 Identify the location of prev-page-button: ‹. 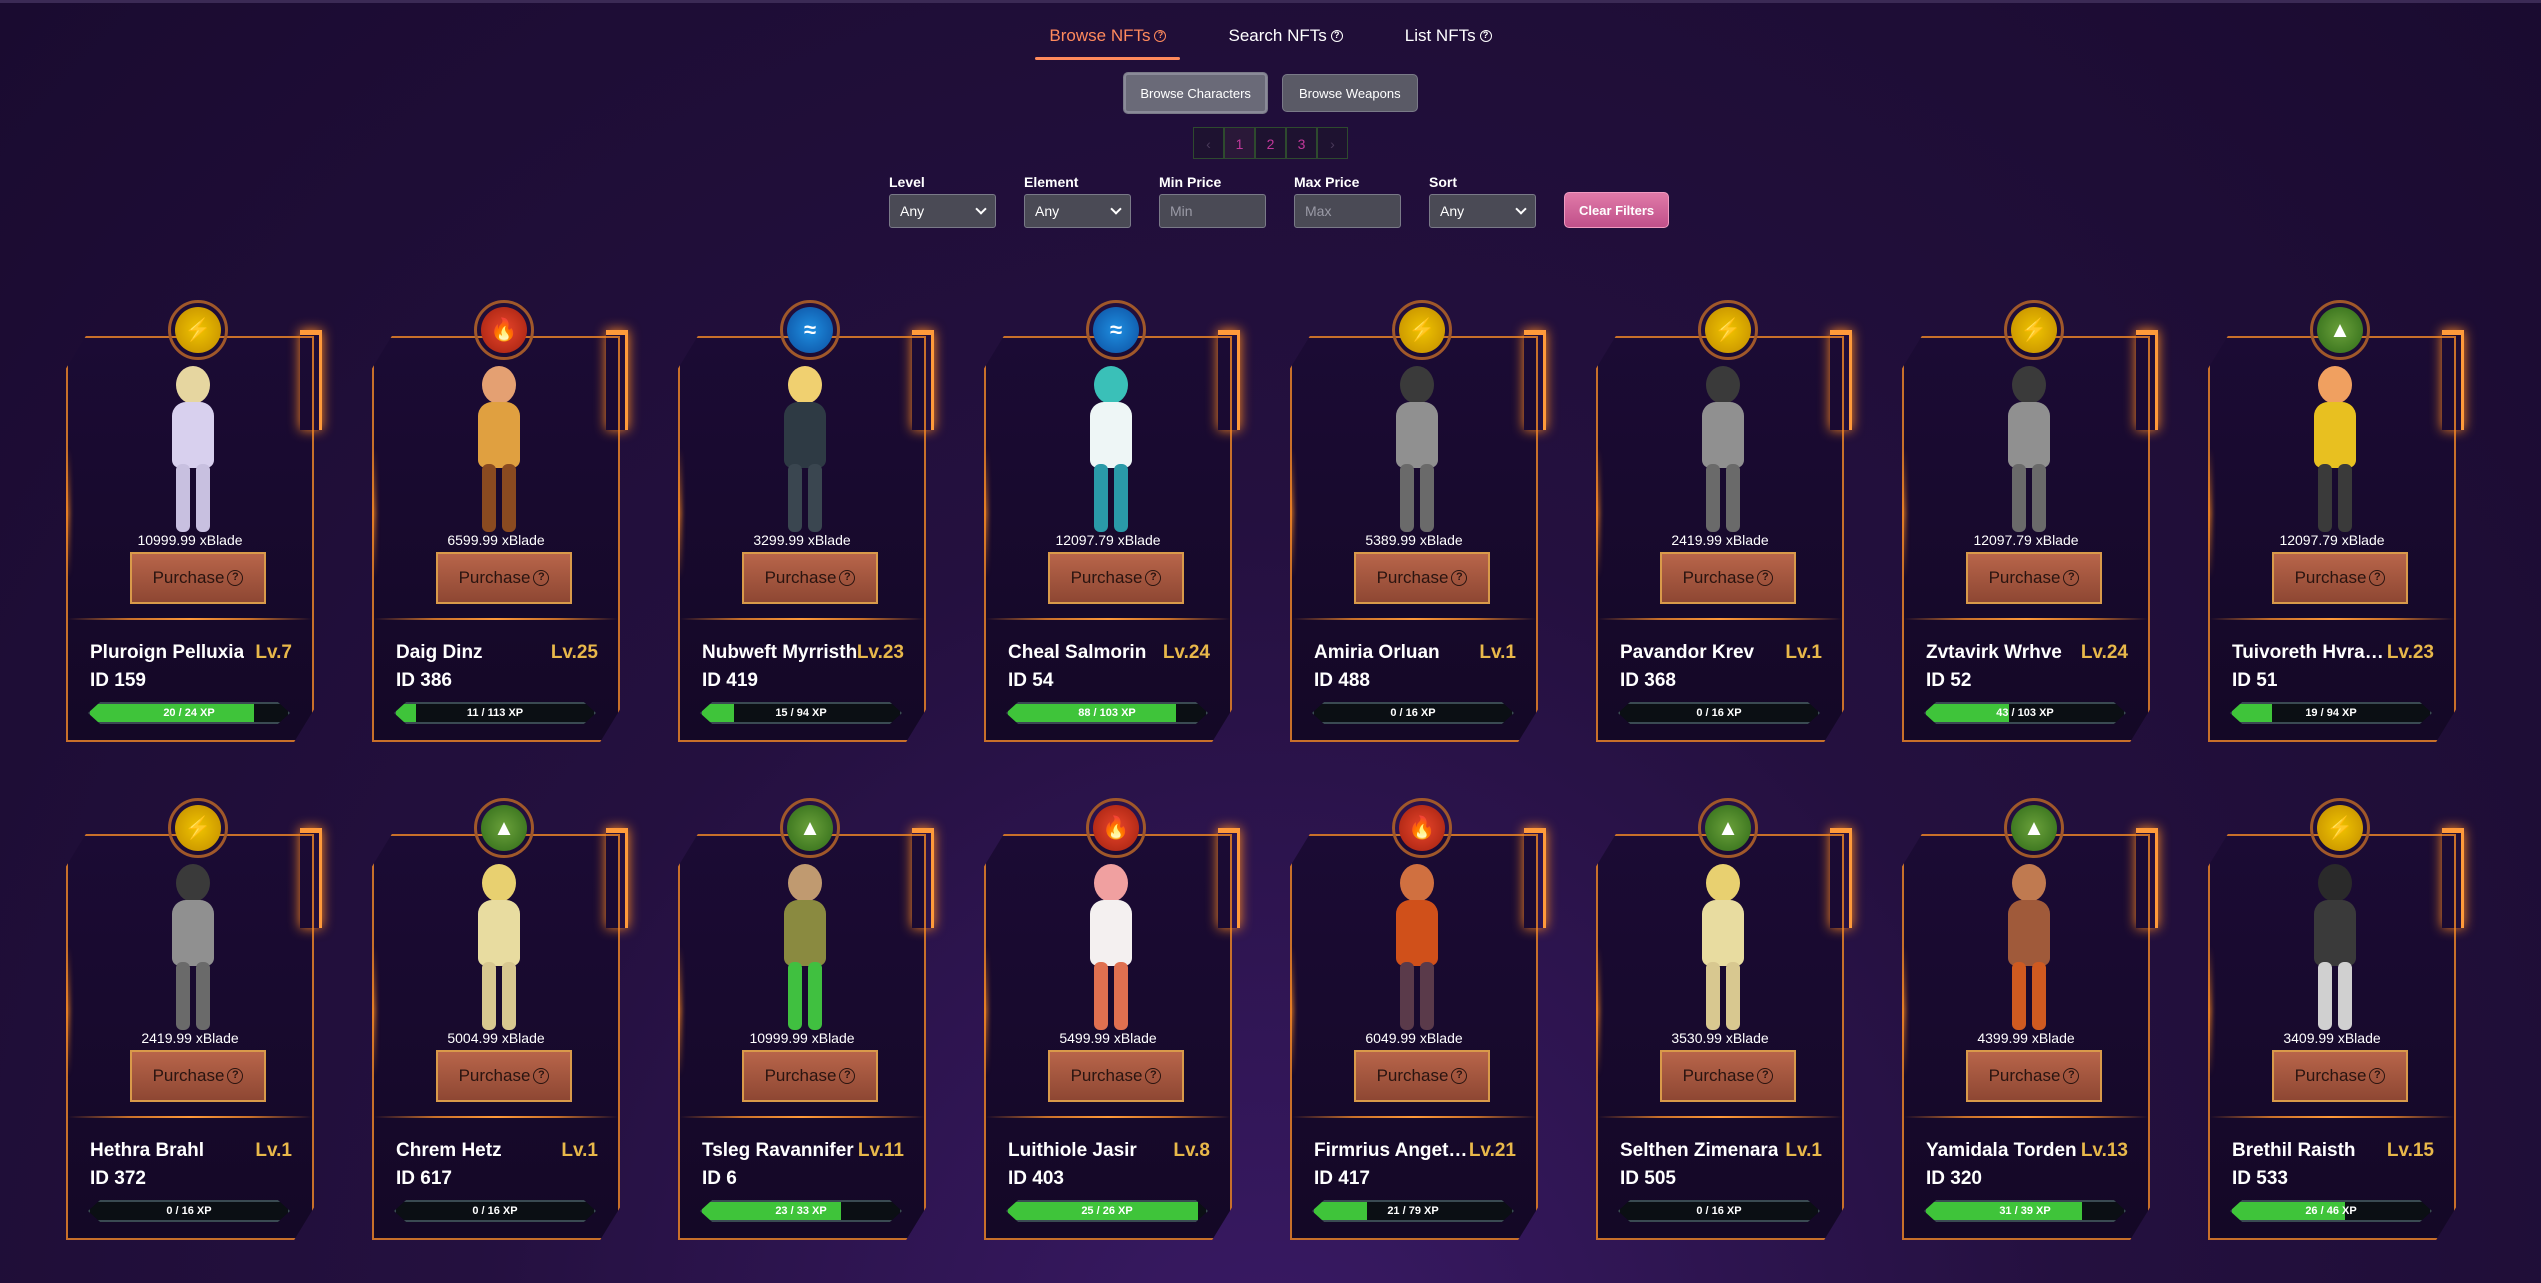
(1208, 143).